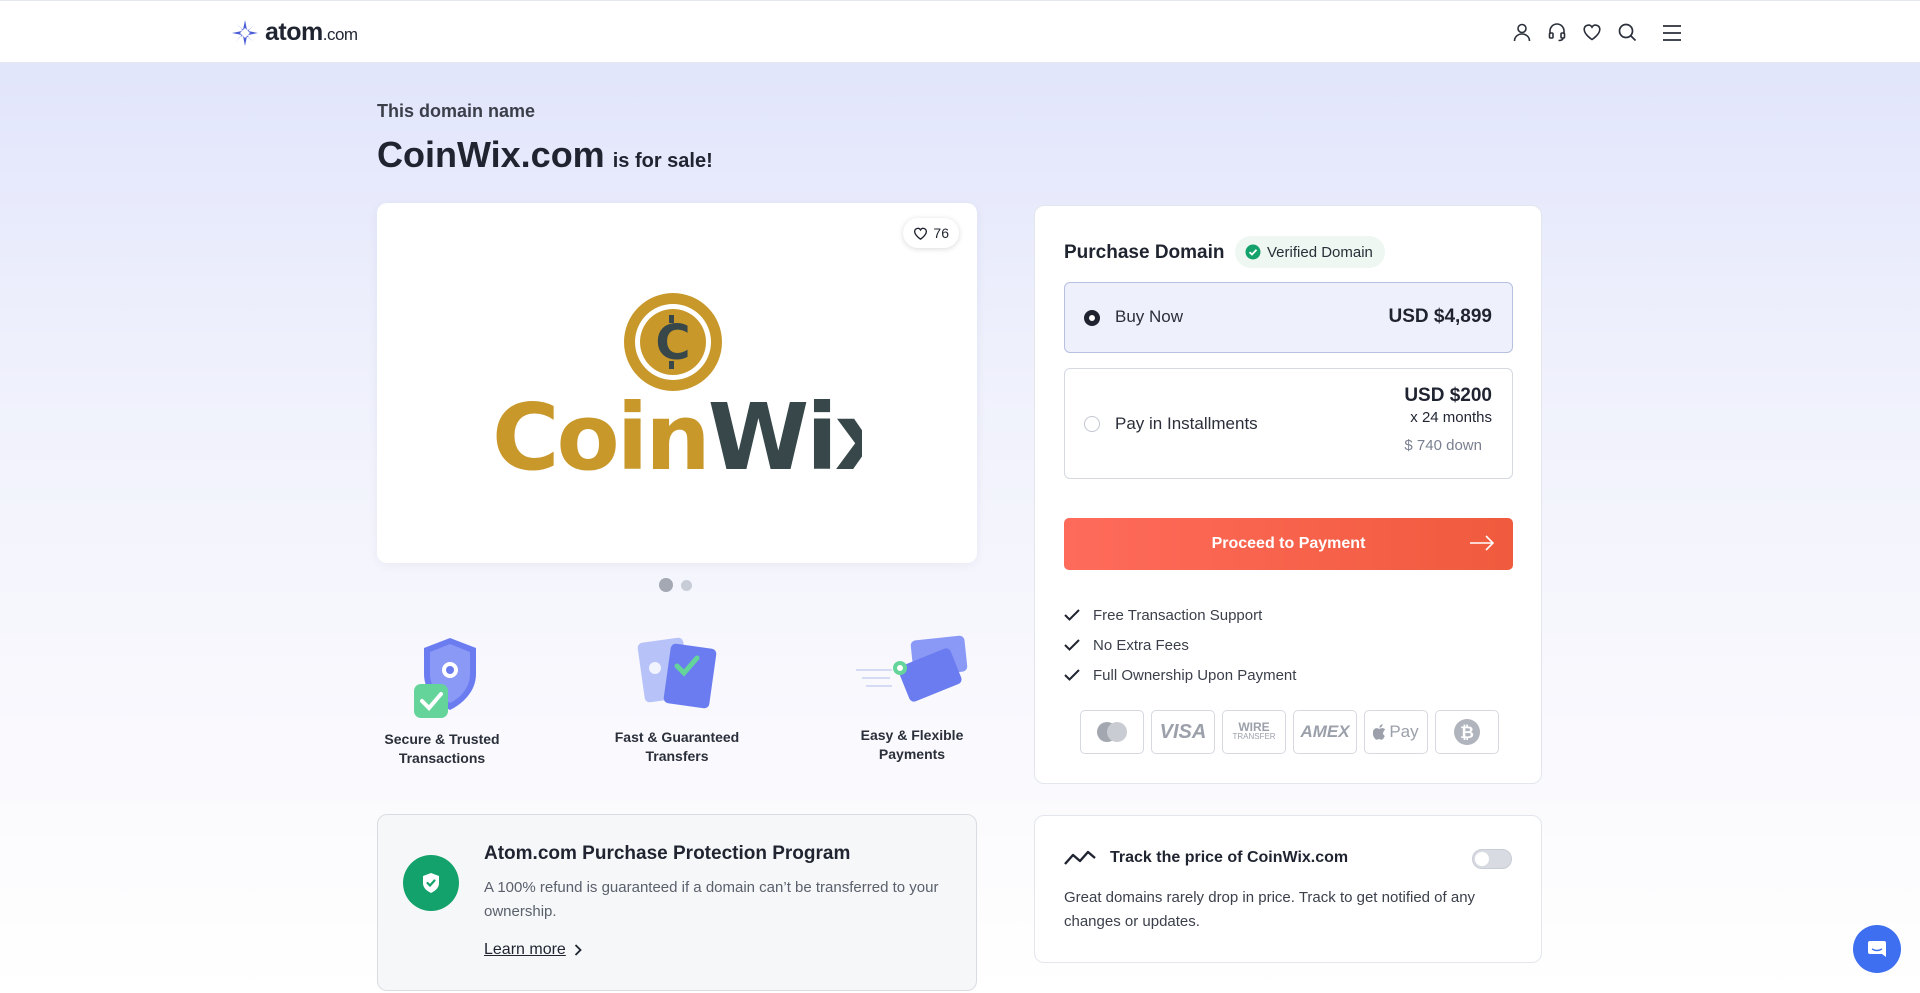 The image size is (1920, 993). Describe the element at coordinates (1229, 857) in the screenshot. I see `track-price-title: Track the price of CoinWix.com` at that location.